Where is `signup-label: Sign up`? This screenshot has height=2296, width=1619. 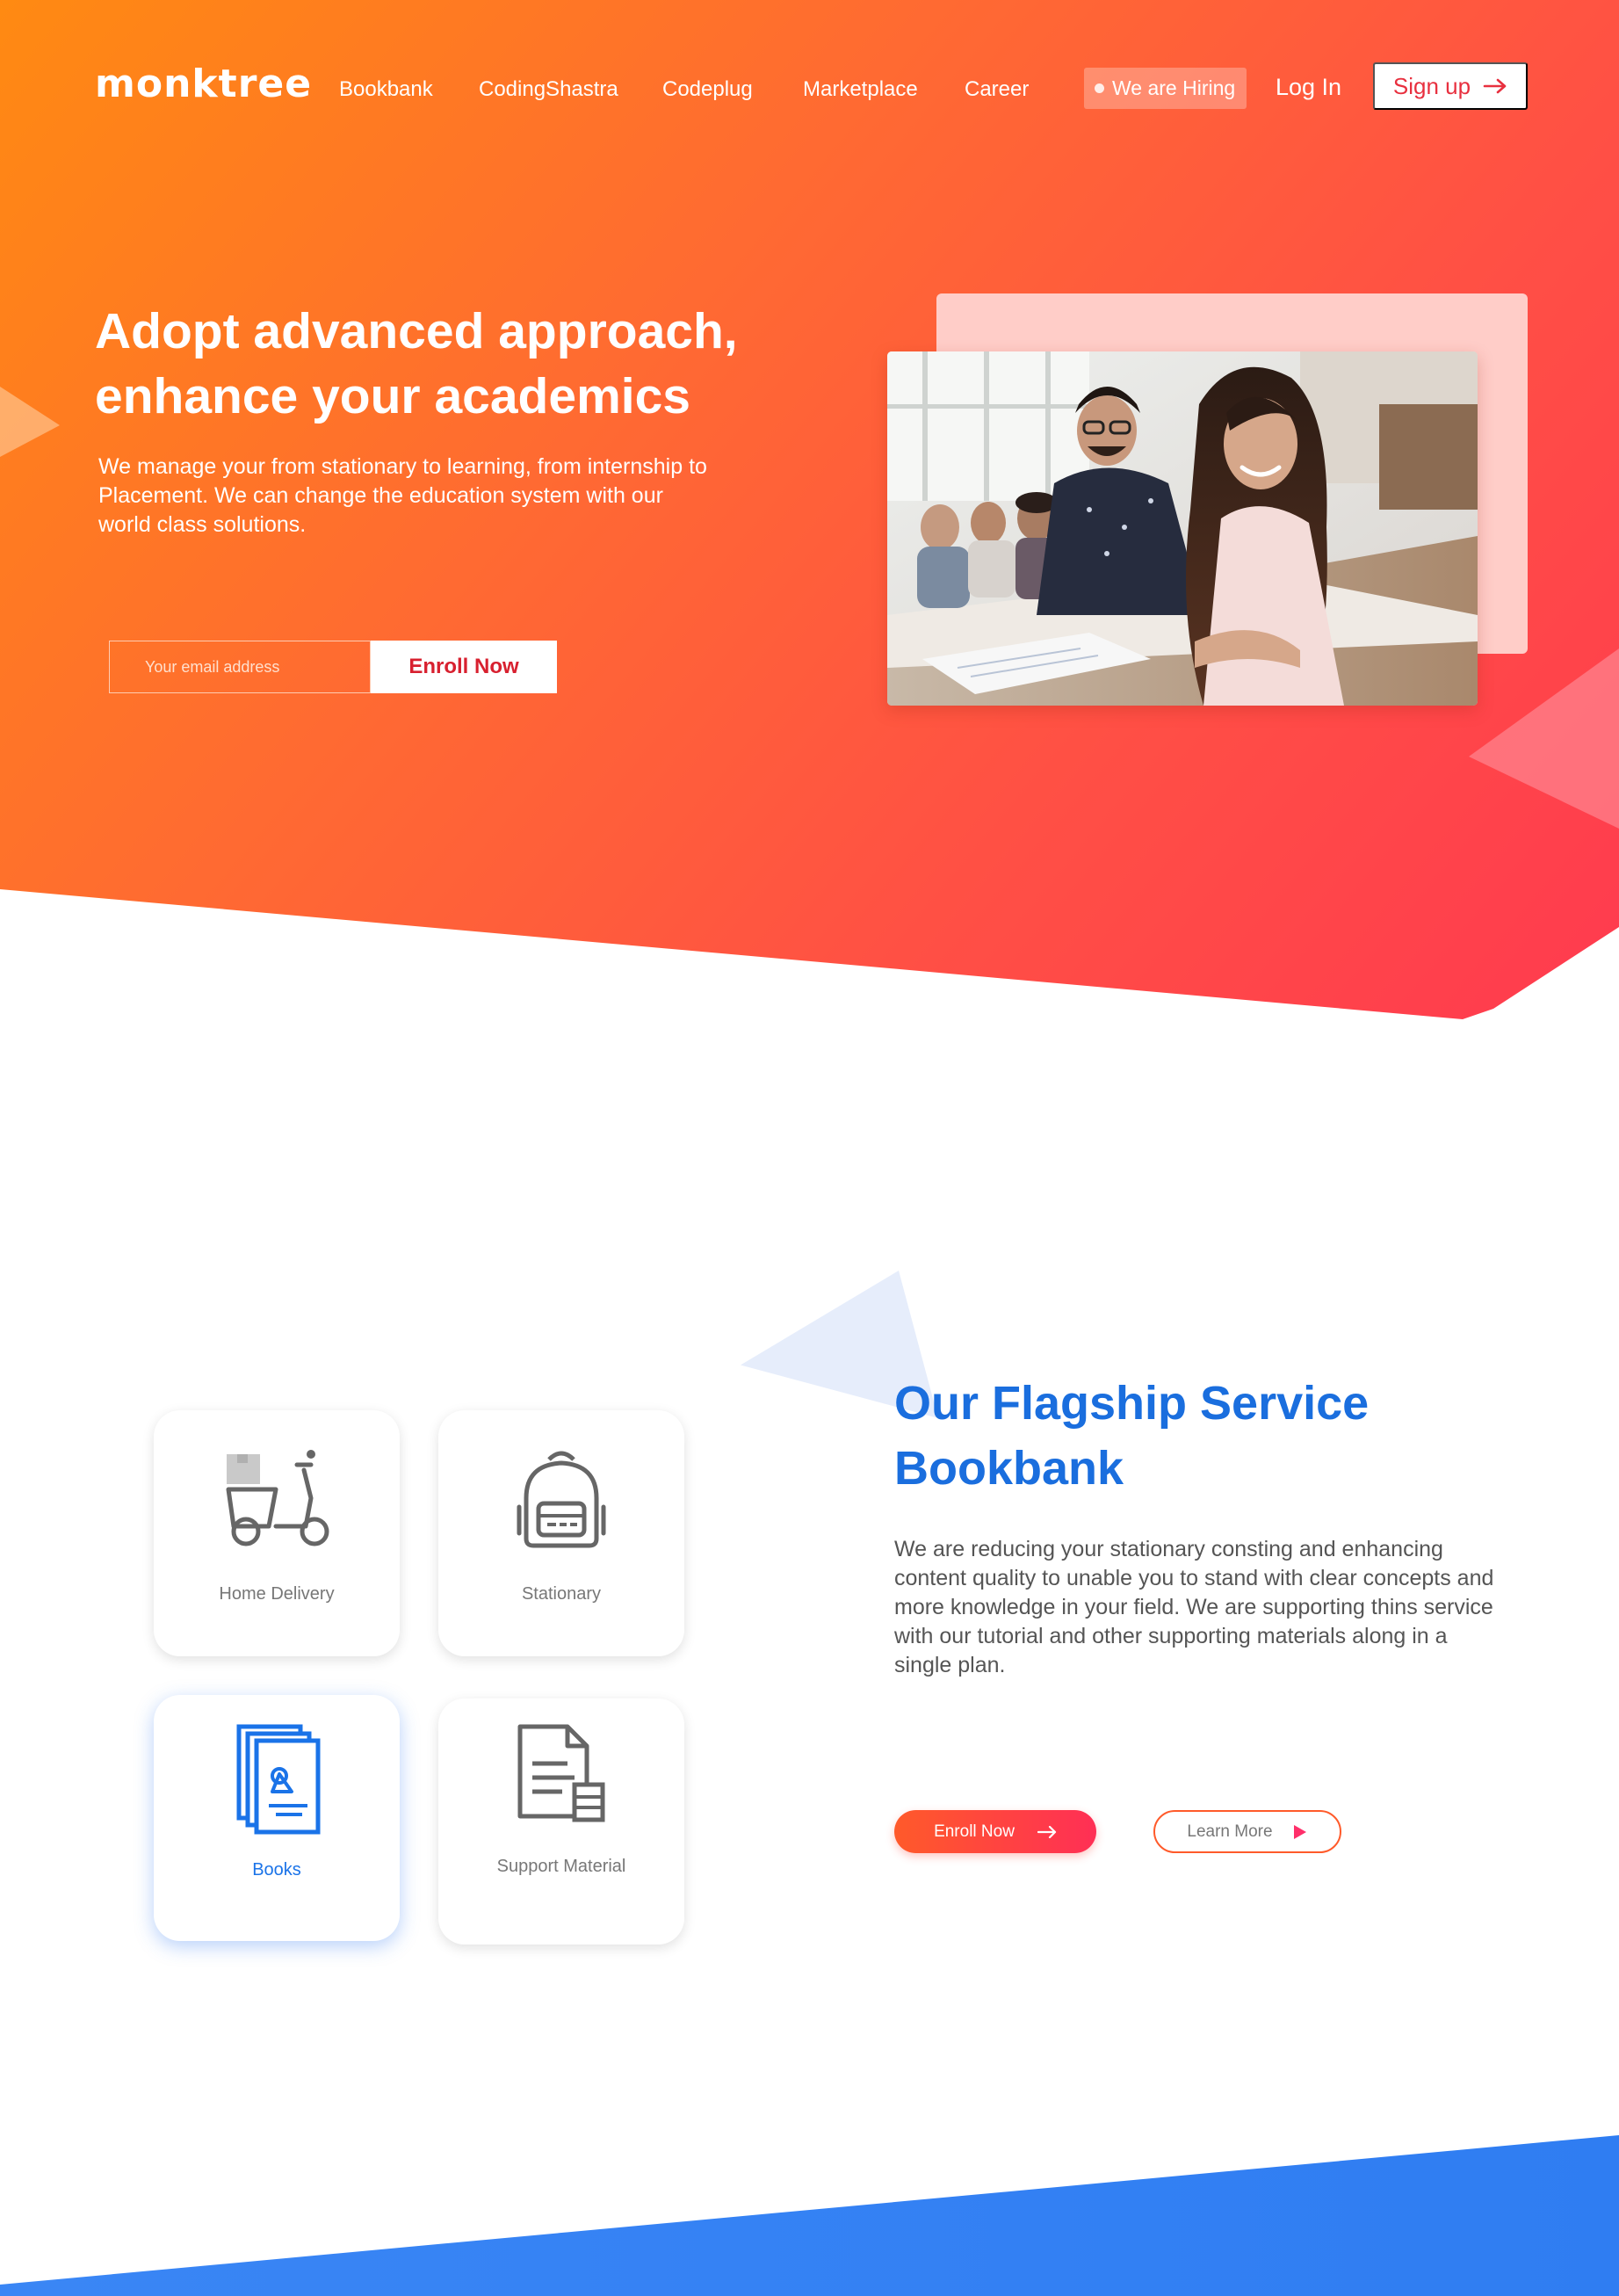
signup-label: Sign up is located at coordinates (1432, 85).